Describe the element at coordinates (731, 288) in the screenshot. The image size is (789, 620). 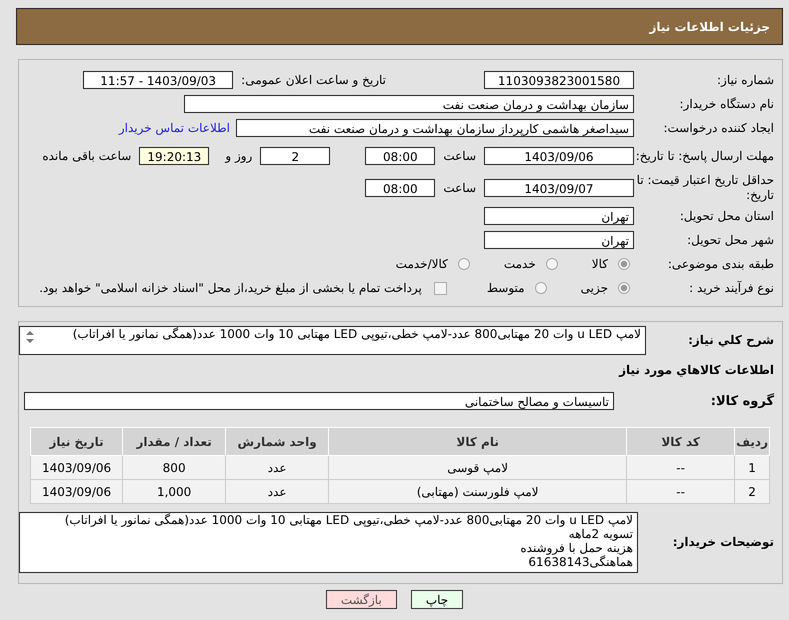
I see `field-label: نوع فرآیند خرید :` at that location.